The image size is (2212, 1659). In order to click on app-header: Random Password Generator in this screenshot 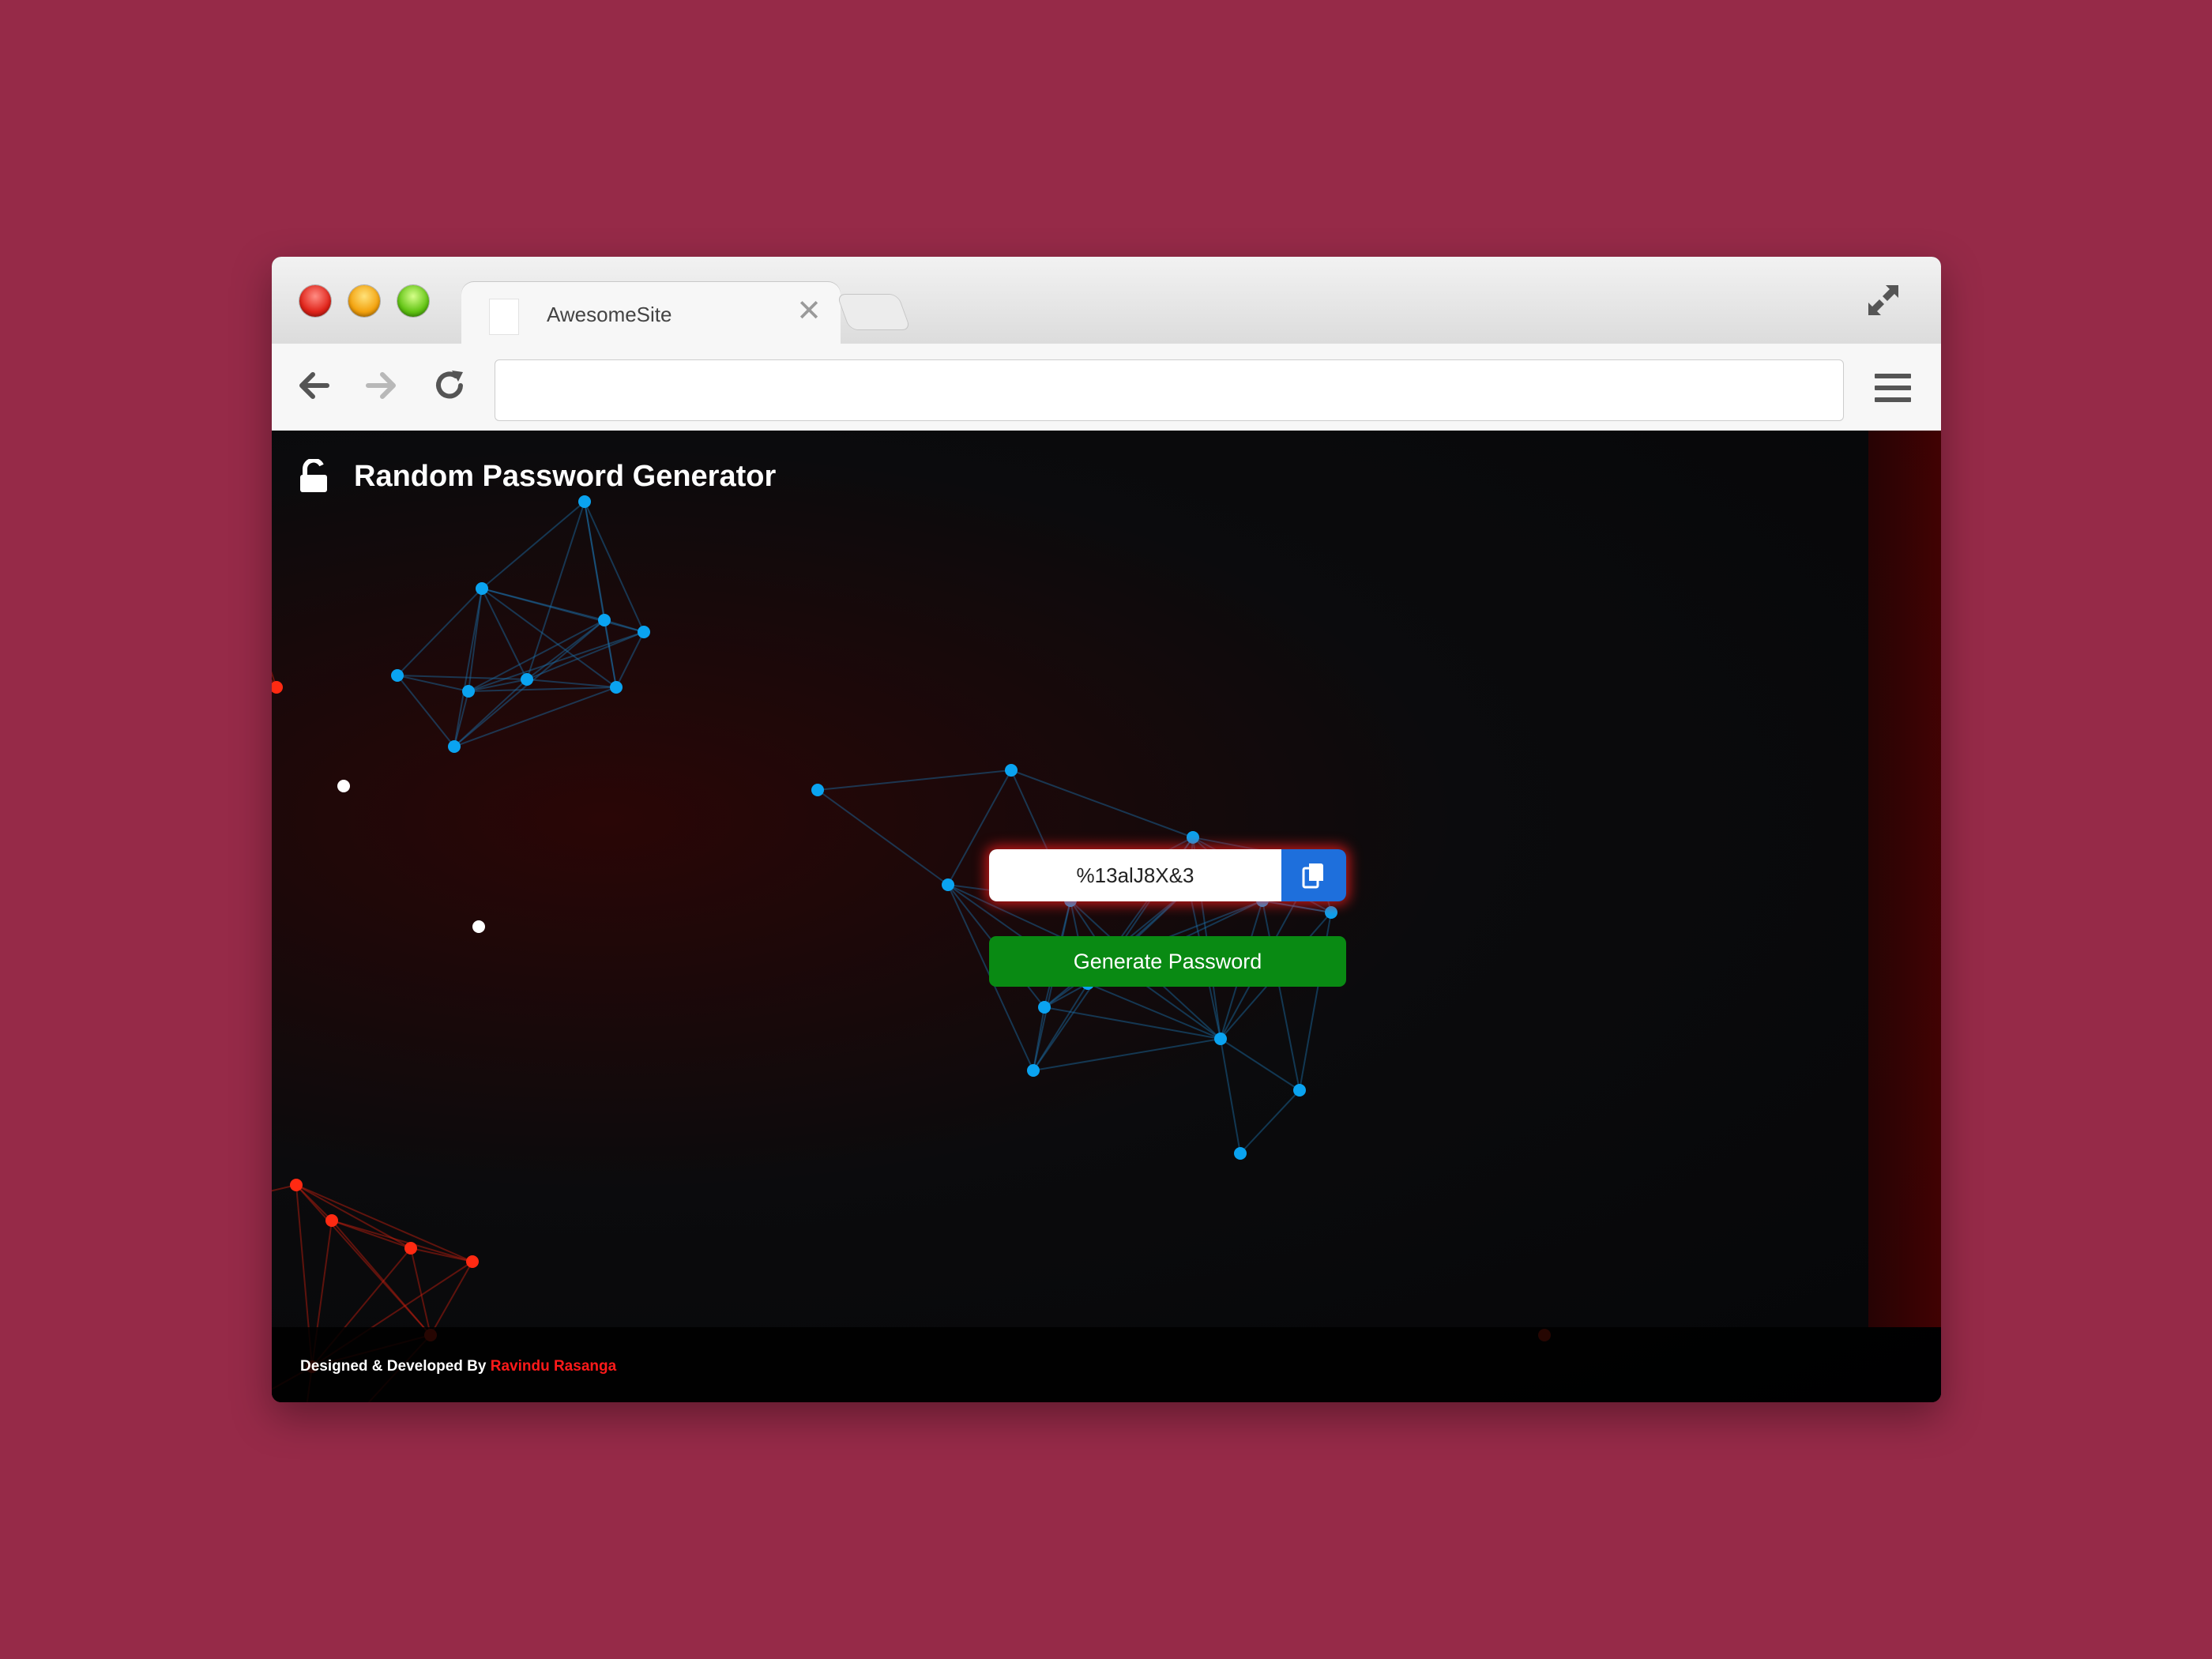, I will do `click(537, 477)`.